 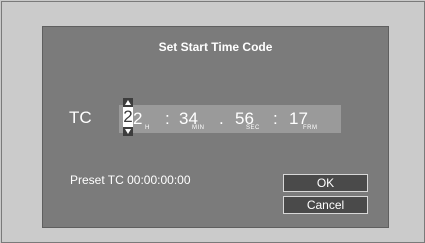 I want to click on increment-arrow-icon, so click(x=128, y=102).